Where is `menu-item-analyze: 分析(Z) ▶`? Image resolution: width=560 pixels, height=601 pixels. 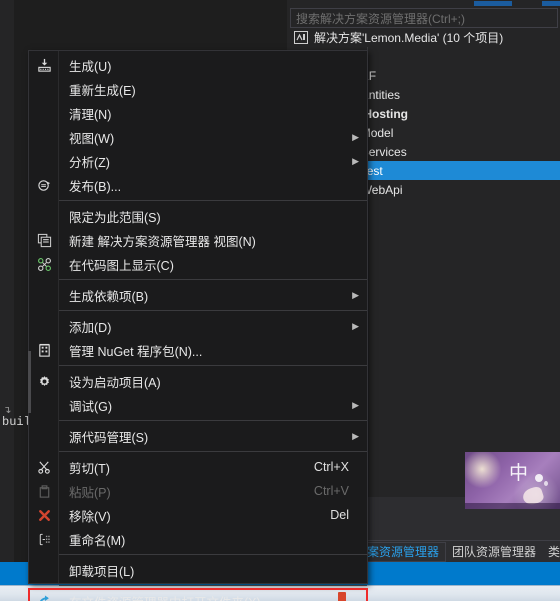 menu-item-analyze: 分析(Z) ▶ is located at coordinates (198, 161).